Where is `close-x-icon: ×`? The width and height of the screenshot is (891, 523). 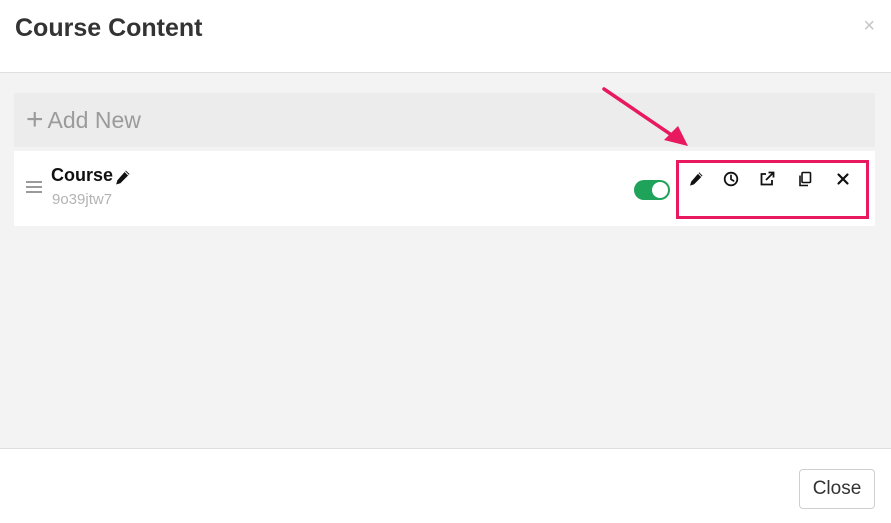 close-x-icon: × is located at coordinates (869, 26).